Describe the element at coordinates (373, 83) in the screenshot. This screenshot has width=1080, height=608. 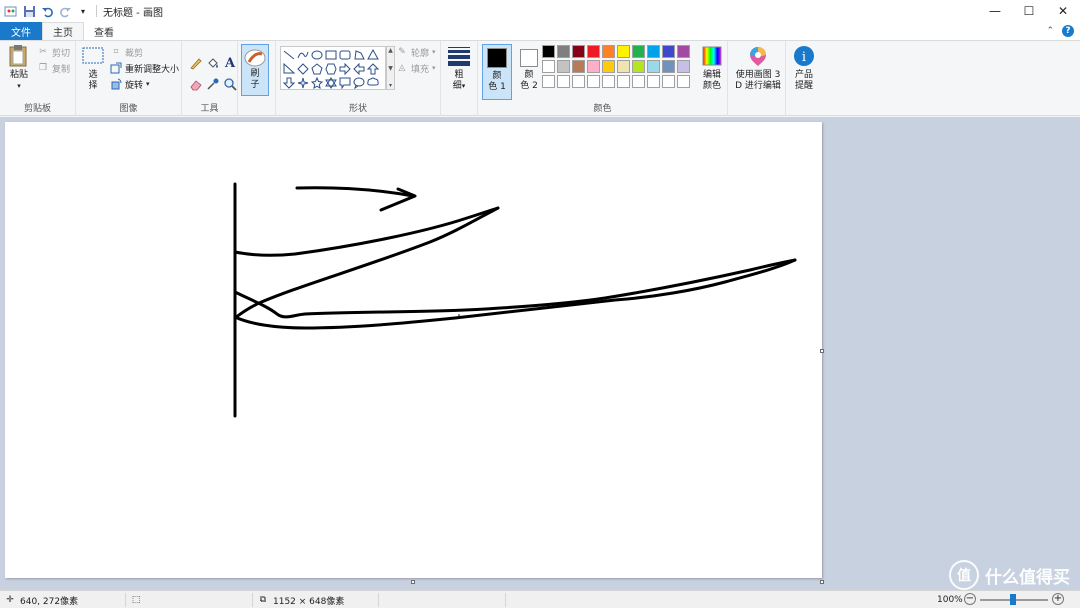
I see `cloud-callout-icon` at that location.